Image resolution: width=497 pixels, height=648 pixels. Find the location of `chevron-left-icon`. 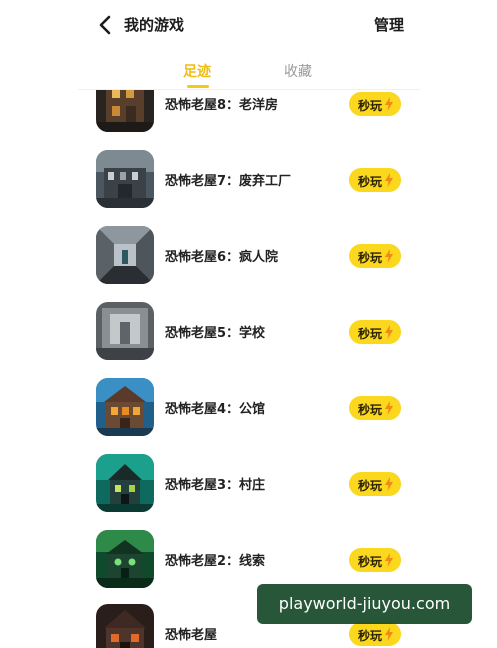

chevron-left-icon is located at coordinates (106, 25).